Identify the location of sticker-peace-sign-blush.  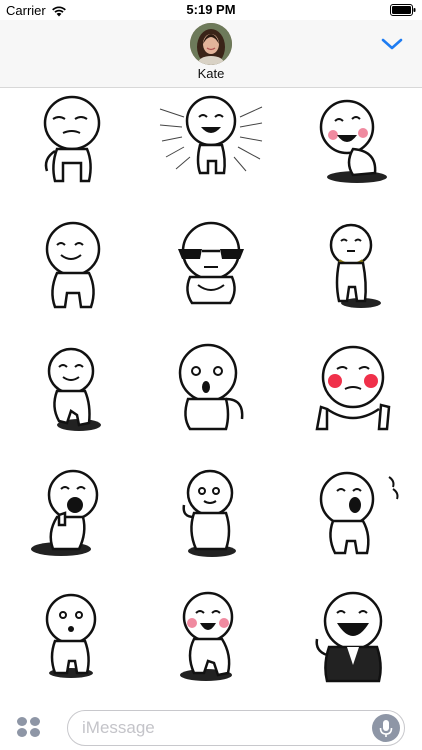
(352, 392).